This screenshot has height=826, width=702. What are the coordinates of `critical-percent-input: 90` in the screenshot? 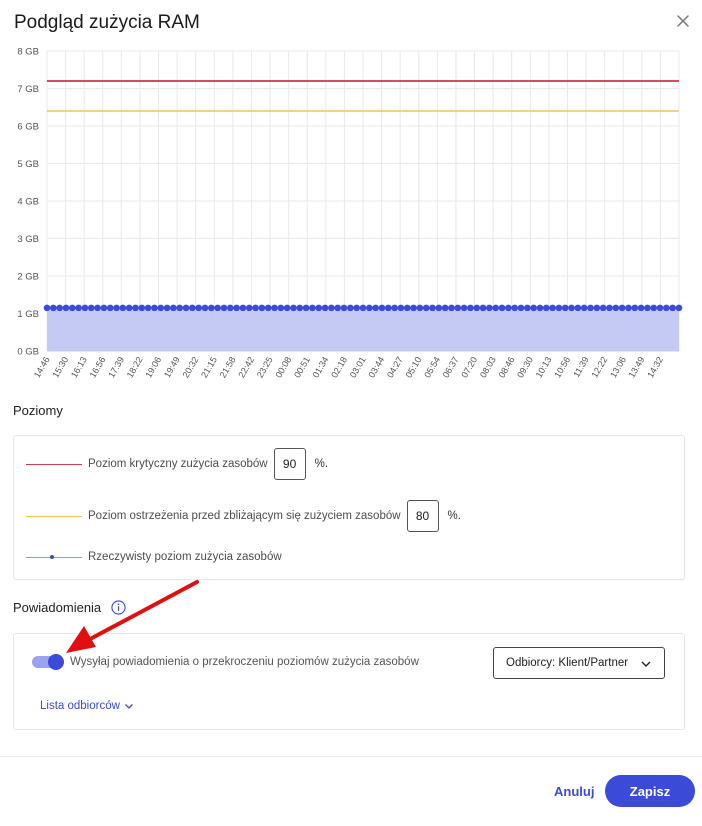 It's located at (289, 464).